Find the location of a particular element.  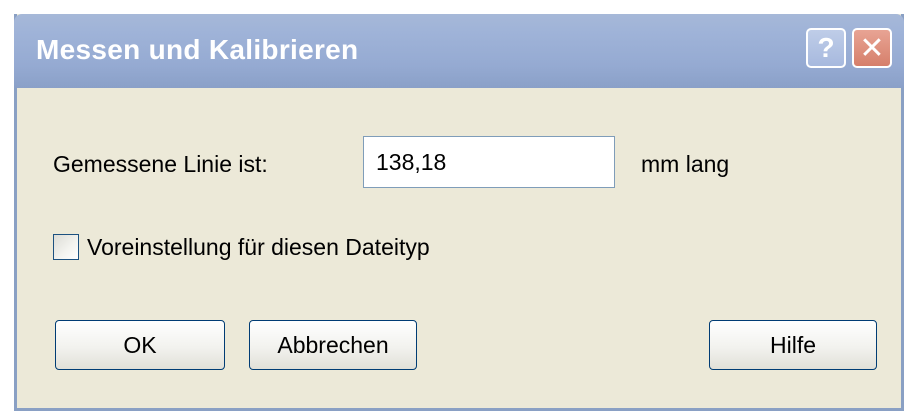

ok-button: OK is located at coordinates (140, 345).